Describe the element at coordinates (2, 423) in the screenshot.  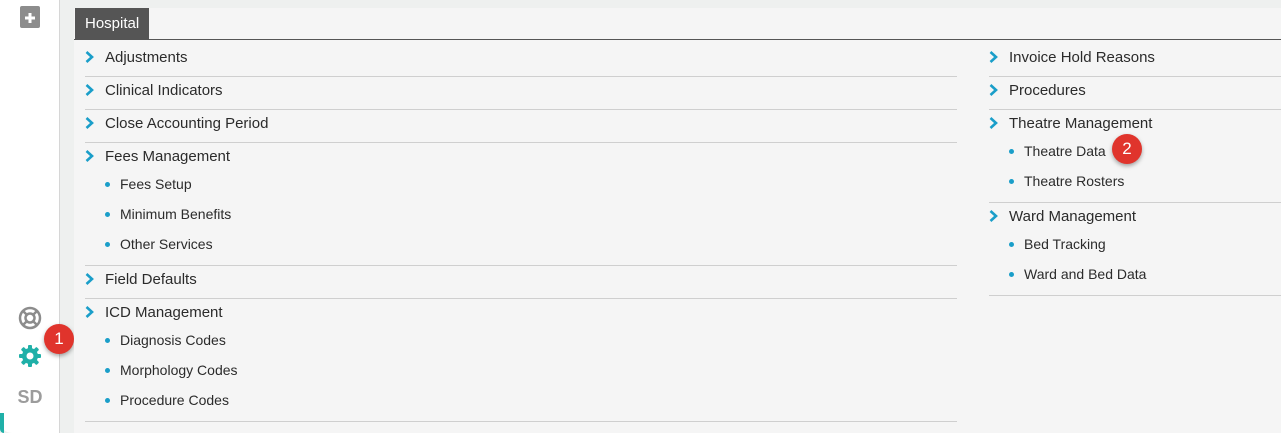
I see `sidebar-accent-bar` at that location.